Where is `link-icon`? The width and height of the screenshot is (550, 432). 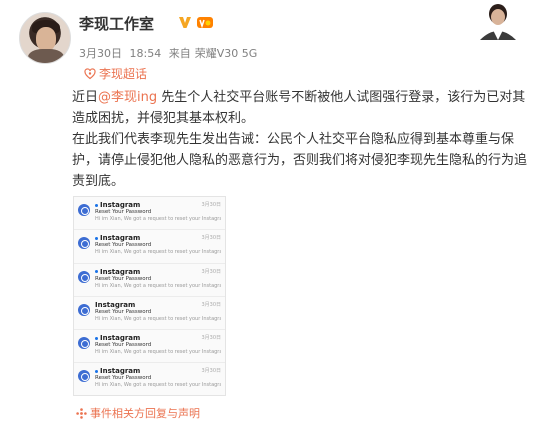
link-icon is located at coordinates (81, 413).